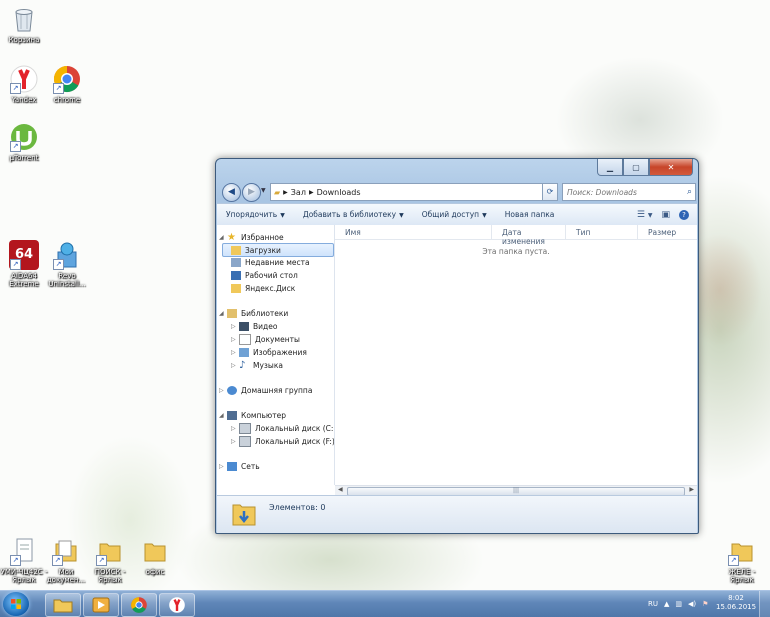 The image size is (770, 617). Describe the element at coordinates (16, 604) in the screenshot. I see `start-button` at that location.